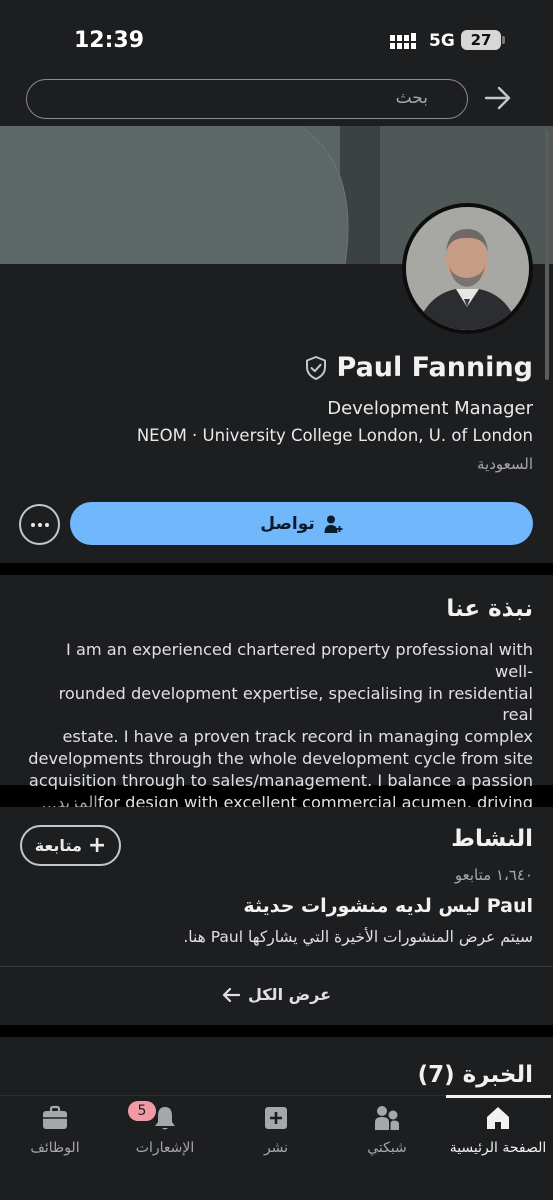 The width and height of the screenshot is (553, 1200). What do you see at coordinates (387, 1148) in the screenshot?
I see `nav-network-label: شبكتي` at bounding box center [387, 1148].